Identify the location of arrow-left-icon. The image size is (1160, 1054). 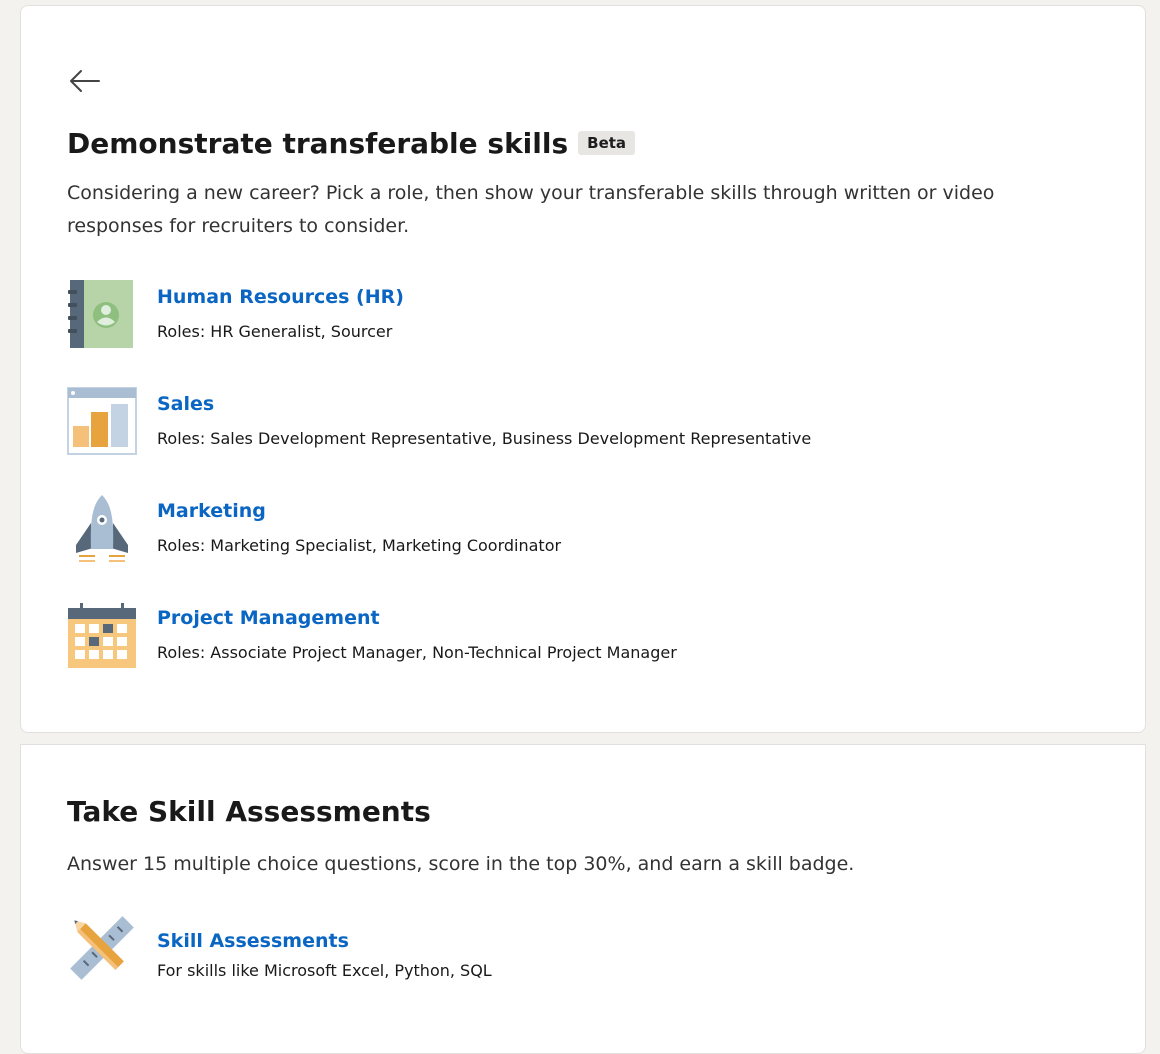
(85, 81).